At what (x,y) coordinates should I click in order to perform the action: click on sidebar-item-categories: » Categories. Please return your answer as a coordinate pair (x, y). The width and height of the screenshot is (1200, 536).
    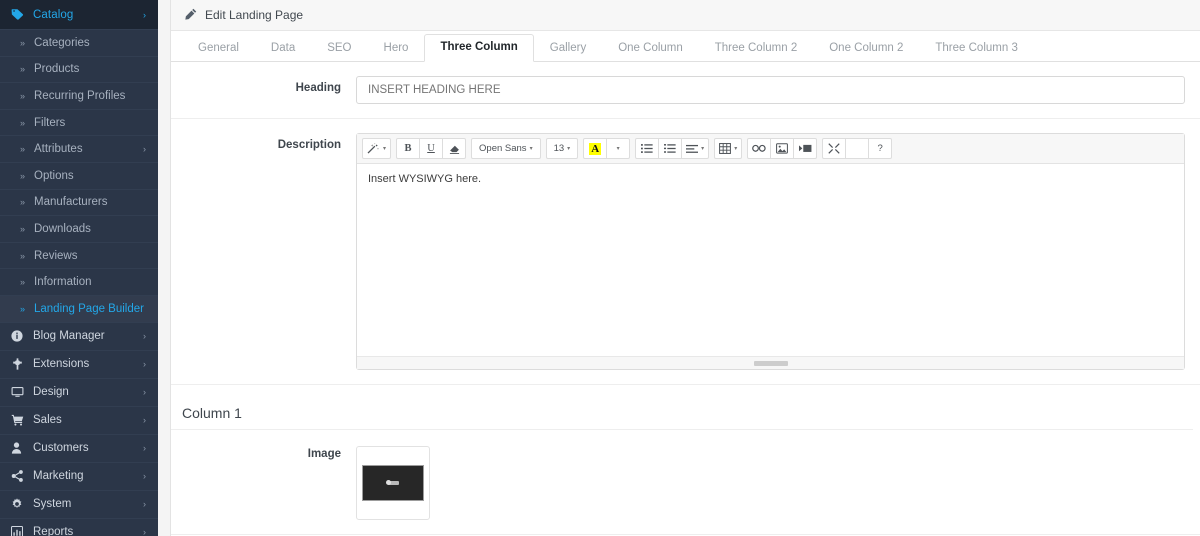
    Looking at the image, I should click on (79, 42).